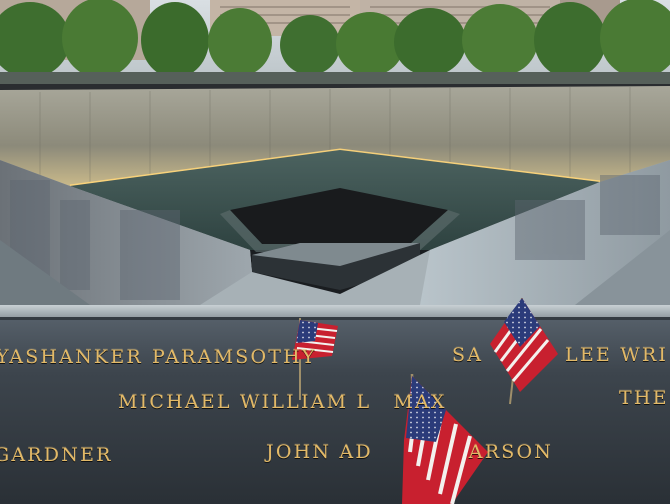 The width and height of the screenshot is (670, 504). What do you see at coordinates (644, 398) in the screenshot?
I see `engraved-name: THE` at bounding box center [644, 398].